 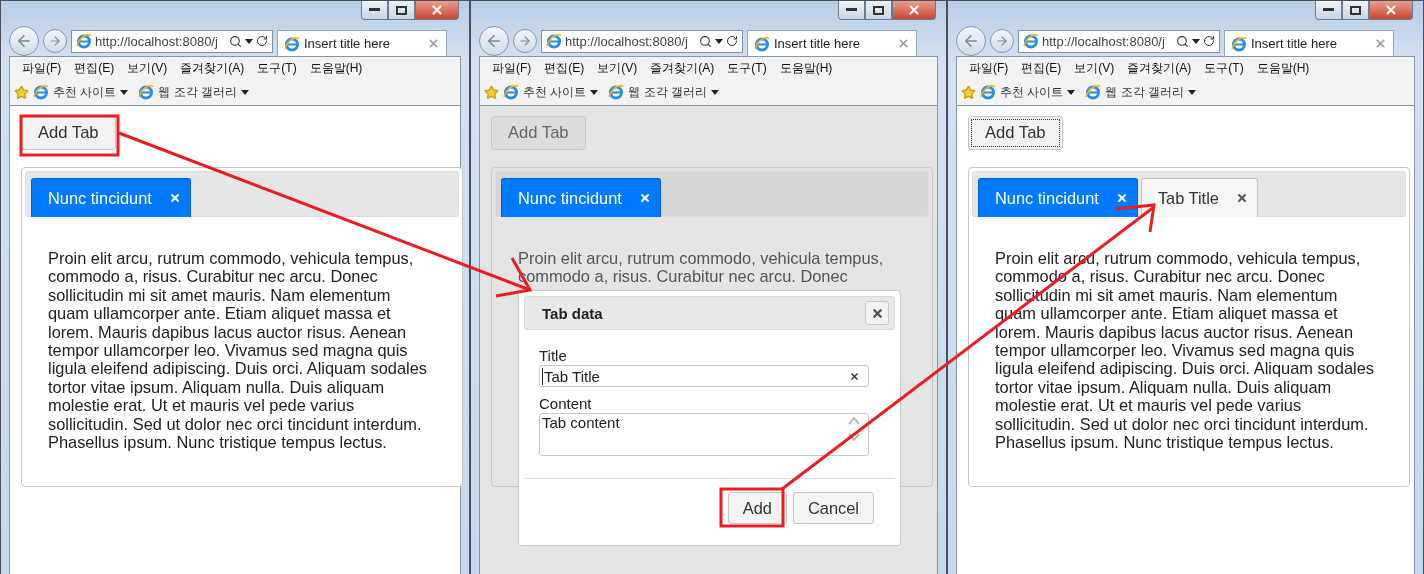 I want to click on scroll-arrows-icon, so click(x=854, y=429).